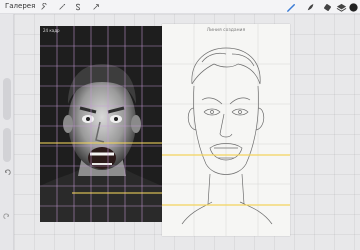 The image size is (360, 250). I want to click on undo-icon, so click(7, 173).